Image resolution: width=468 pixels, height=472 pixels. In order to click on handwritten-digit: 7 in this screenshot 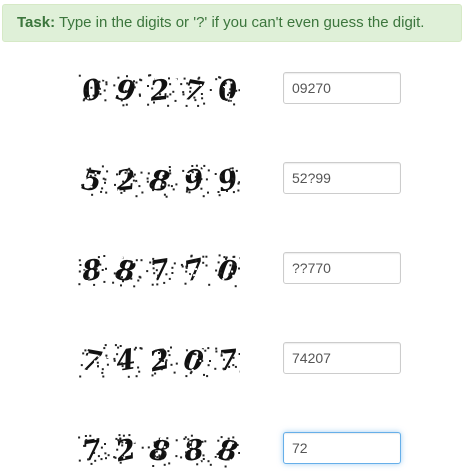, I will do `click(91, 361)`.